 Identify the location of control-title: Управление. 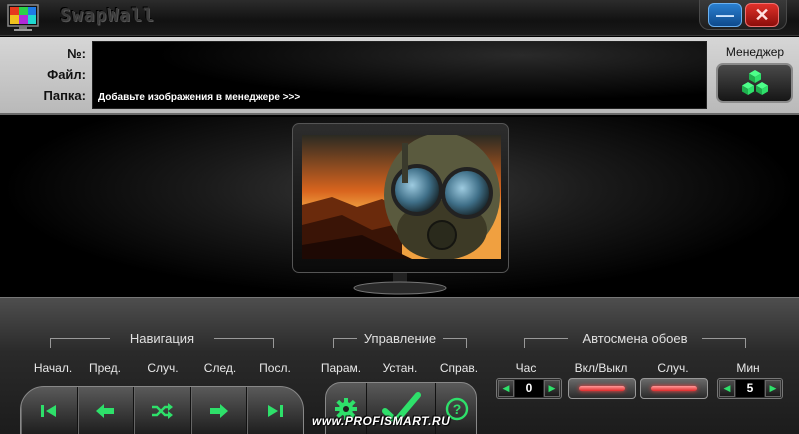
(400, 338).